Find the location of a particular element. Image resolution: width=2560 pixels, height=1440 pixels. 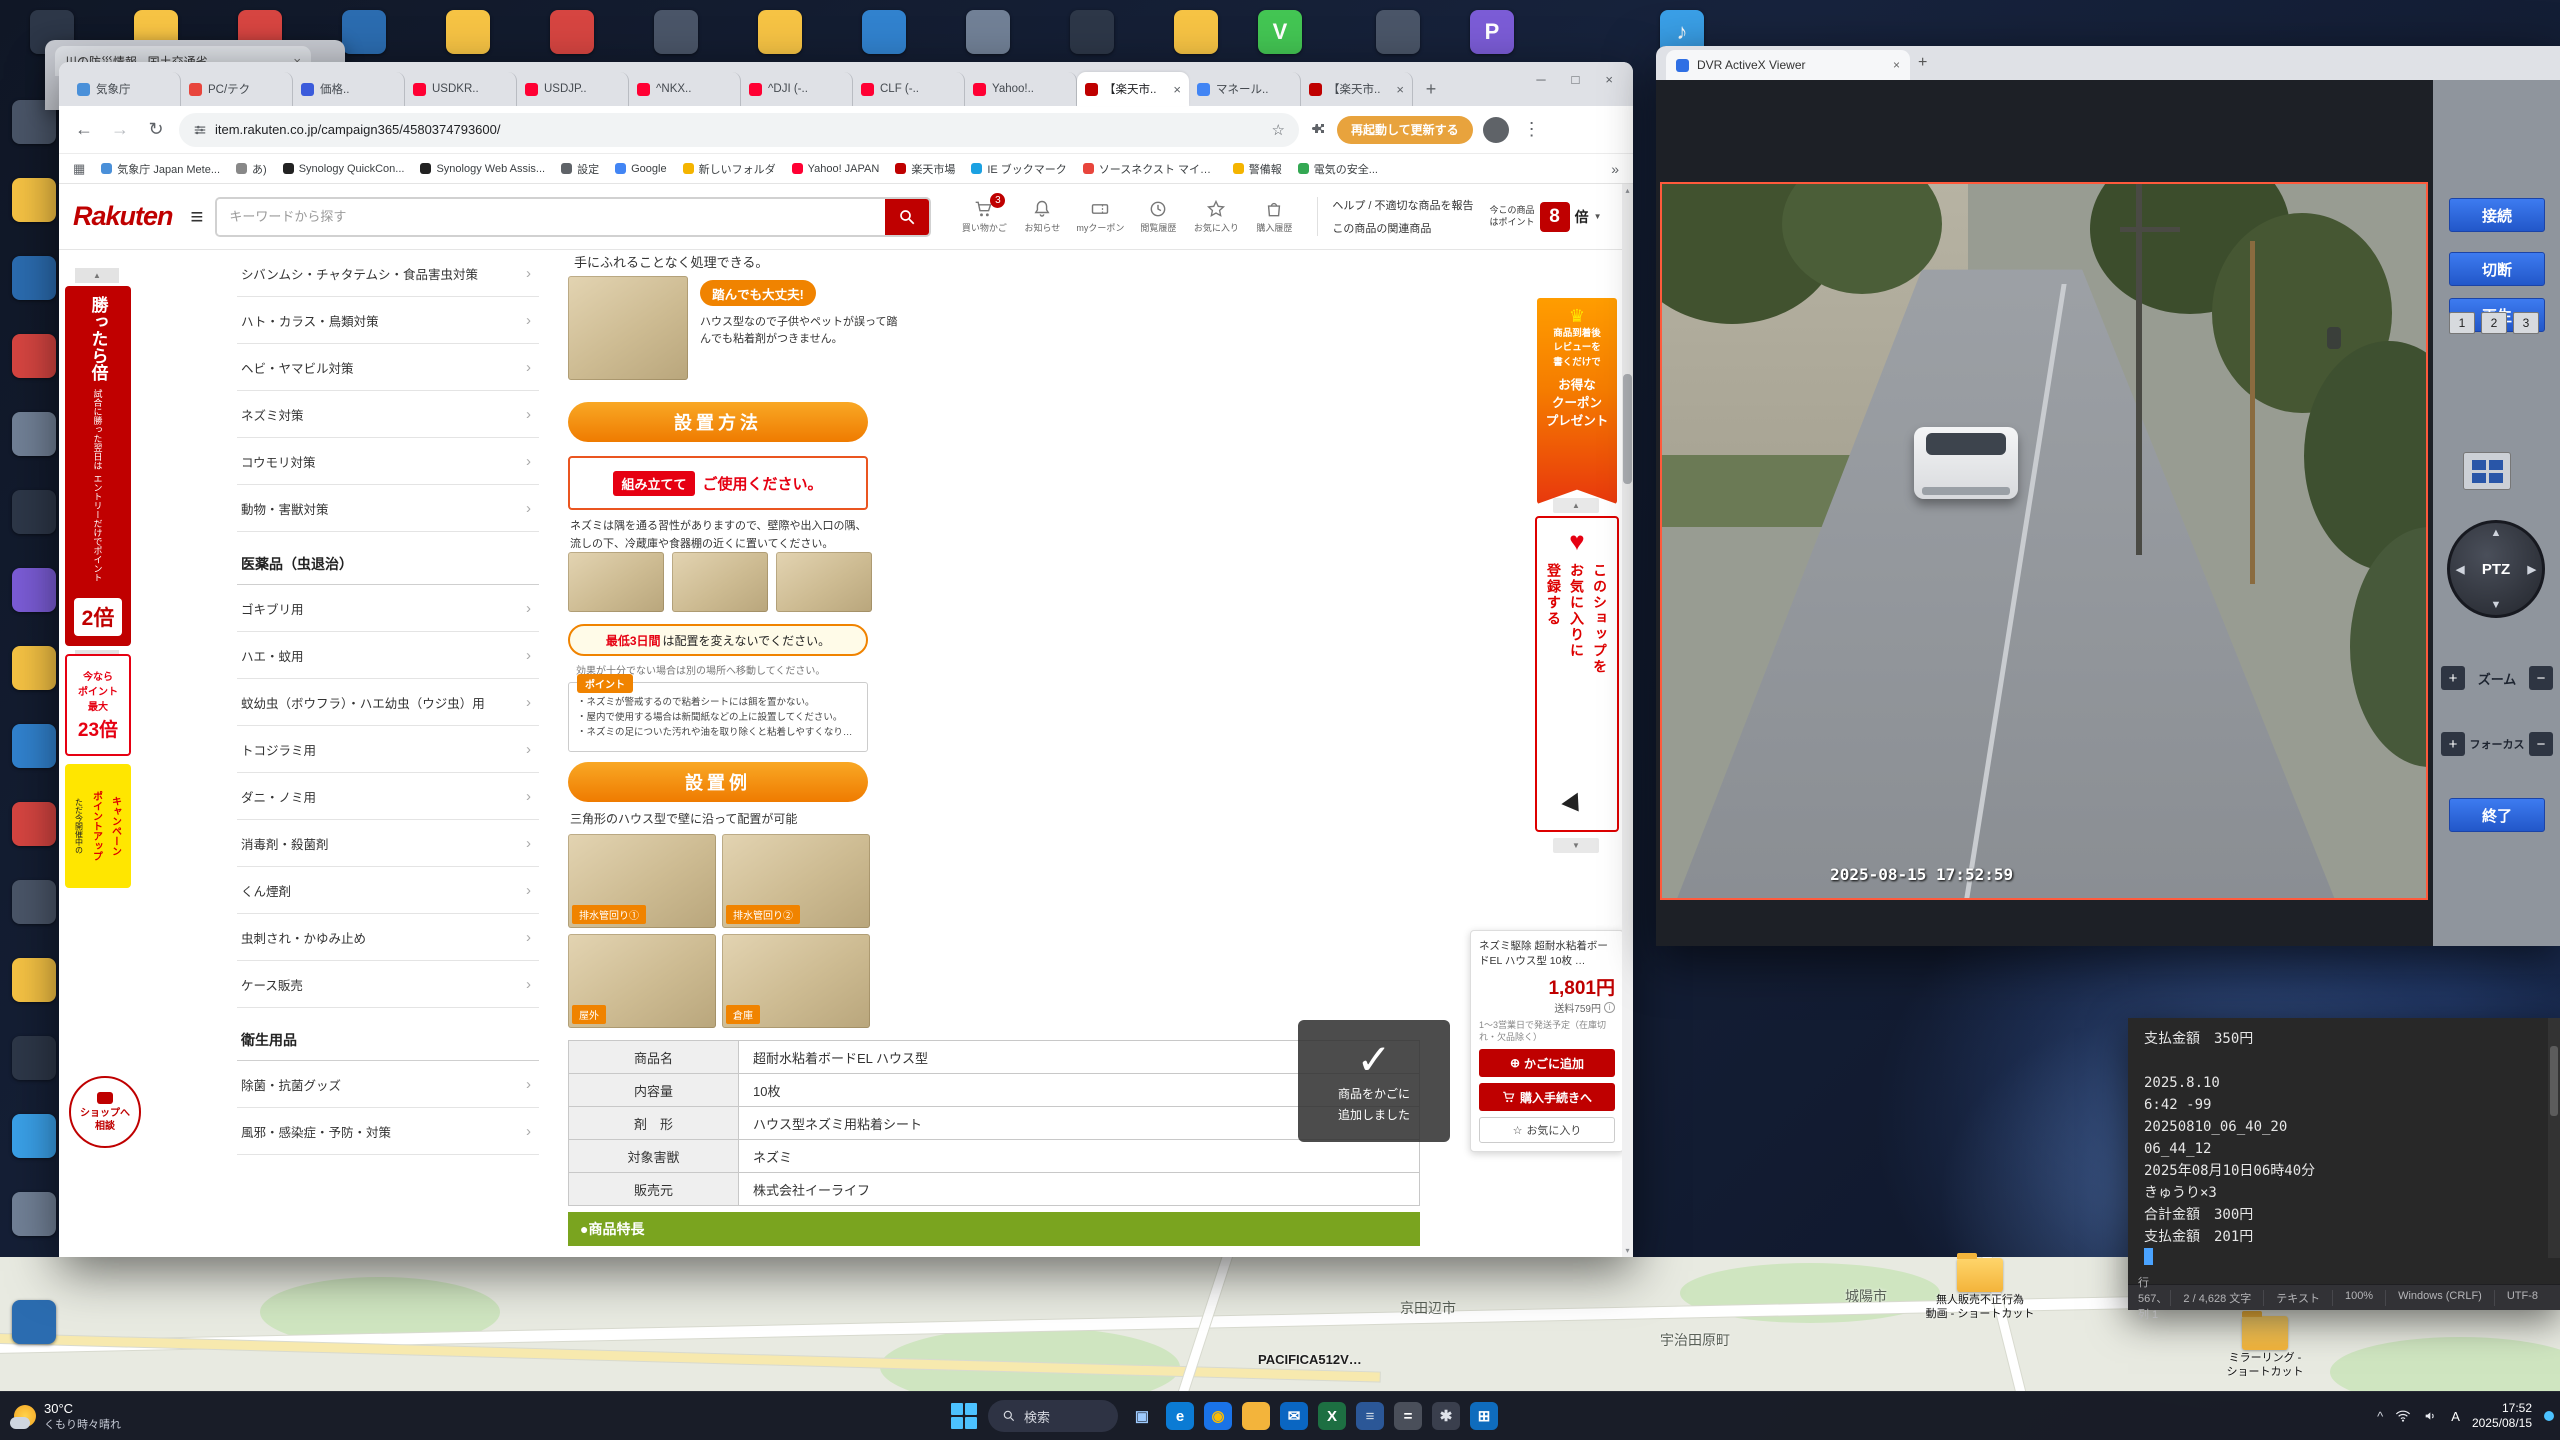

bookmark-star-icon: ☆ is located at coordinates (1278, 130).